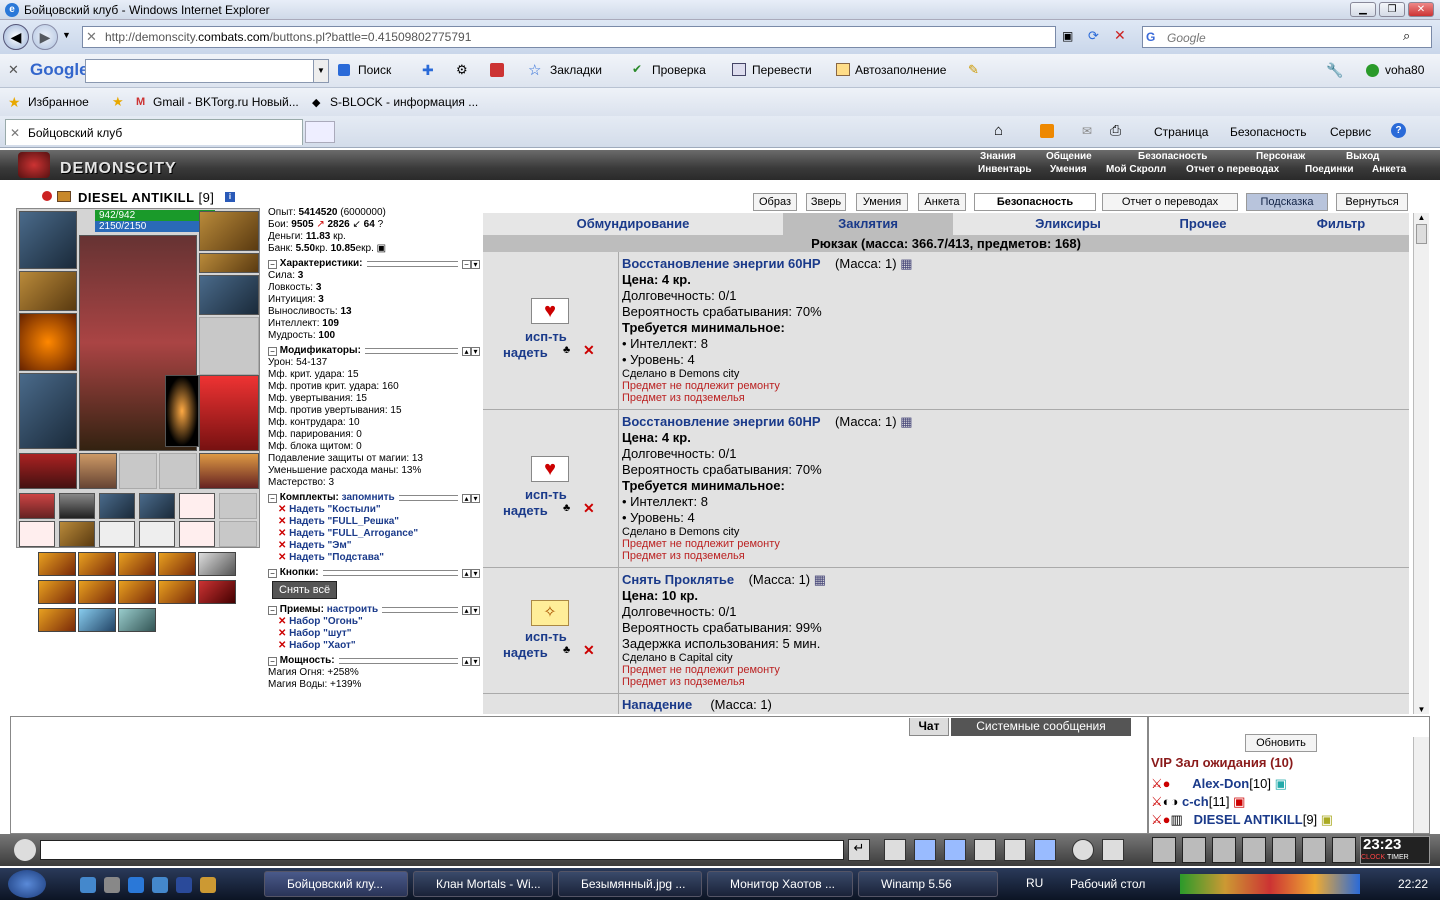 The width and height of the screenshot is (1440, 900). Describe the element at coordinates (229, 231) in the screenshot. I see `earrings-slot` at that location.